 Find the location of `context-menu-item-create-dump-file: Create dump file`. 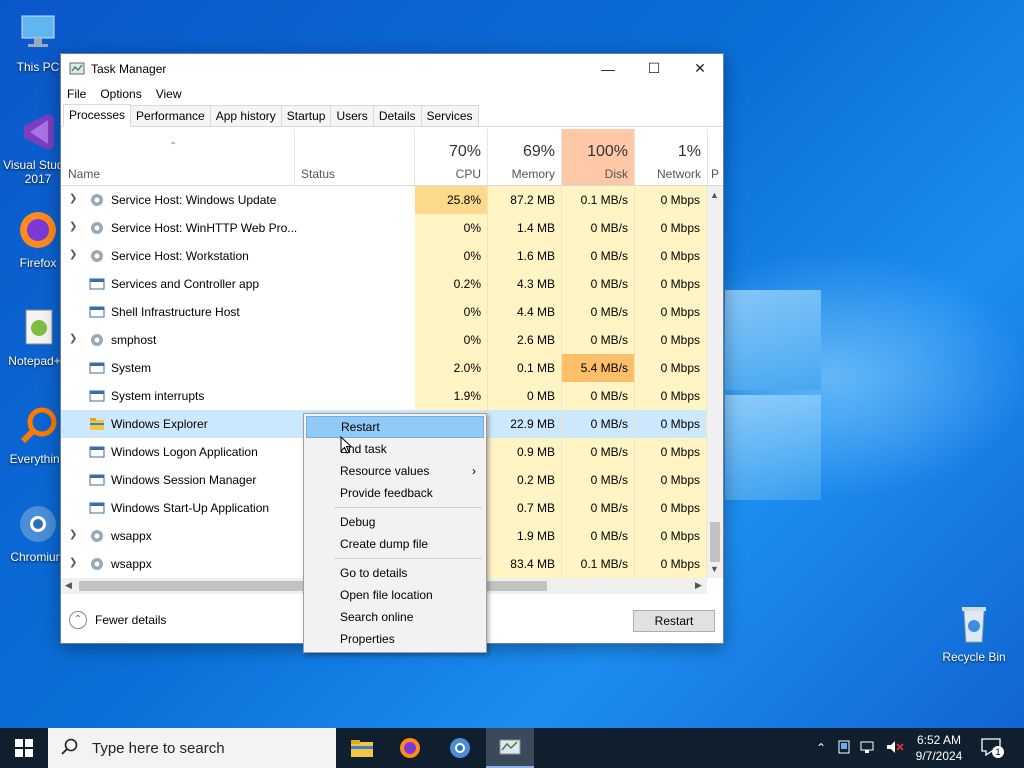

context-menu-item-create-dump-file: Create dump file is located at coordinates (395, 544).